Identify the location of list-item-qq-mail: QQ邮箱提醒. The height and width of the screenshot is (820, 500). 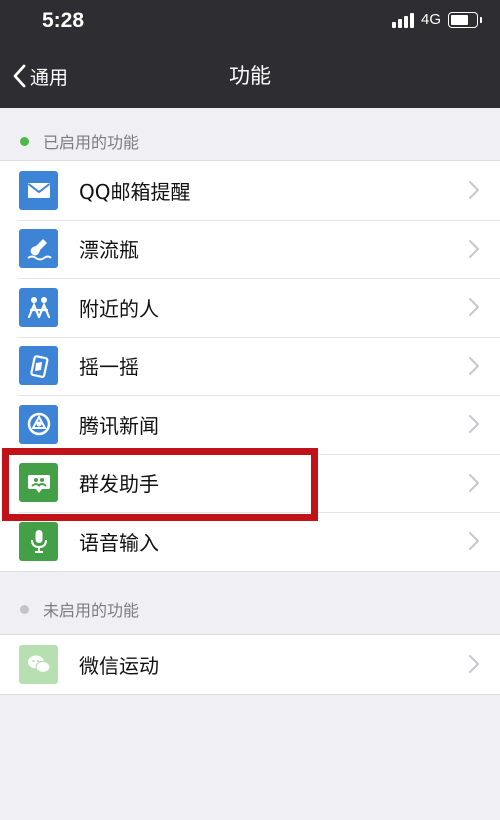
(250, 190).